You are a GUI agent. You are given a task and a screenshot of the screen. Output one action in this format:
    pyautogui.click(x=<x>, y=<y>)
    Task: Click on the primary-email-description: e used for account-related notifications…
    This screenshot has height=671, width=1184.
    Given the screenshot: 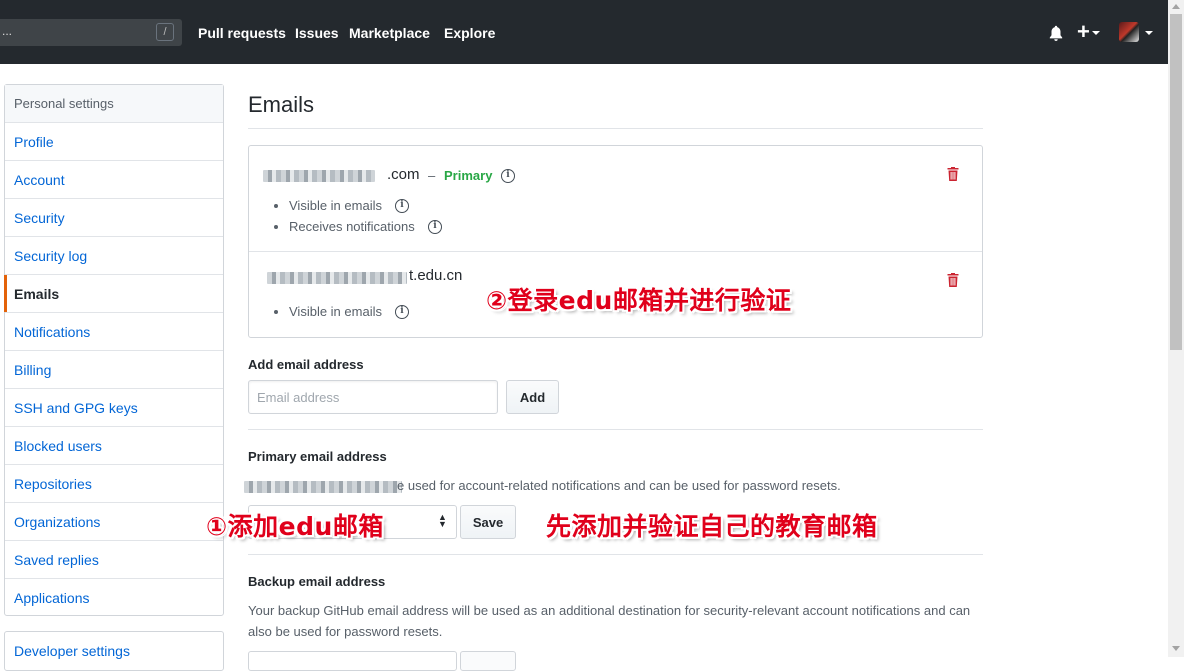 What is the action you would take?
    pyautogui.click(x=619, y=485)
    